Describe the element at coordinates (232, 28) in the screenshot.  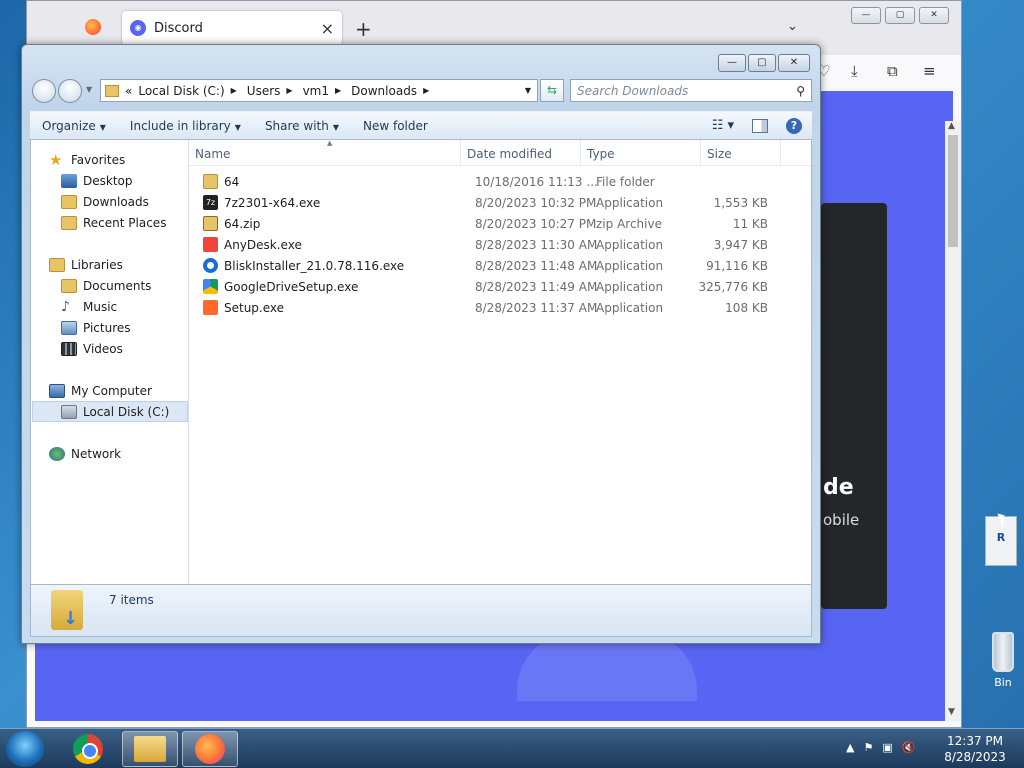
I see `tab-discord: ◉ Discord ×` at that location.